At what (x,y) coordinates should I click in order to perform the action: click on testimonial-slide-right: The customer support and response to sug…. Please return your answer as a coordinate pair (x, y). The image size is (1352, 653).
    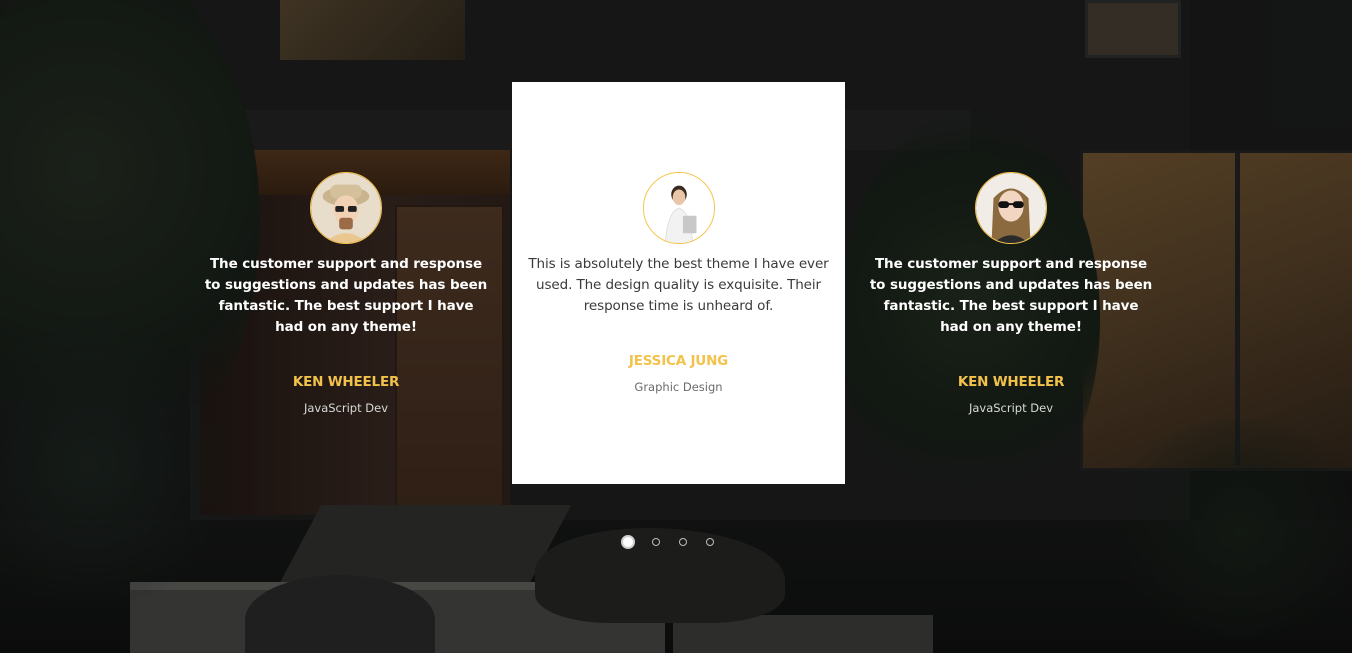
    Looking at the image, I should click on (1011, 283).